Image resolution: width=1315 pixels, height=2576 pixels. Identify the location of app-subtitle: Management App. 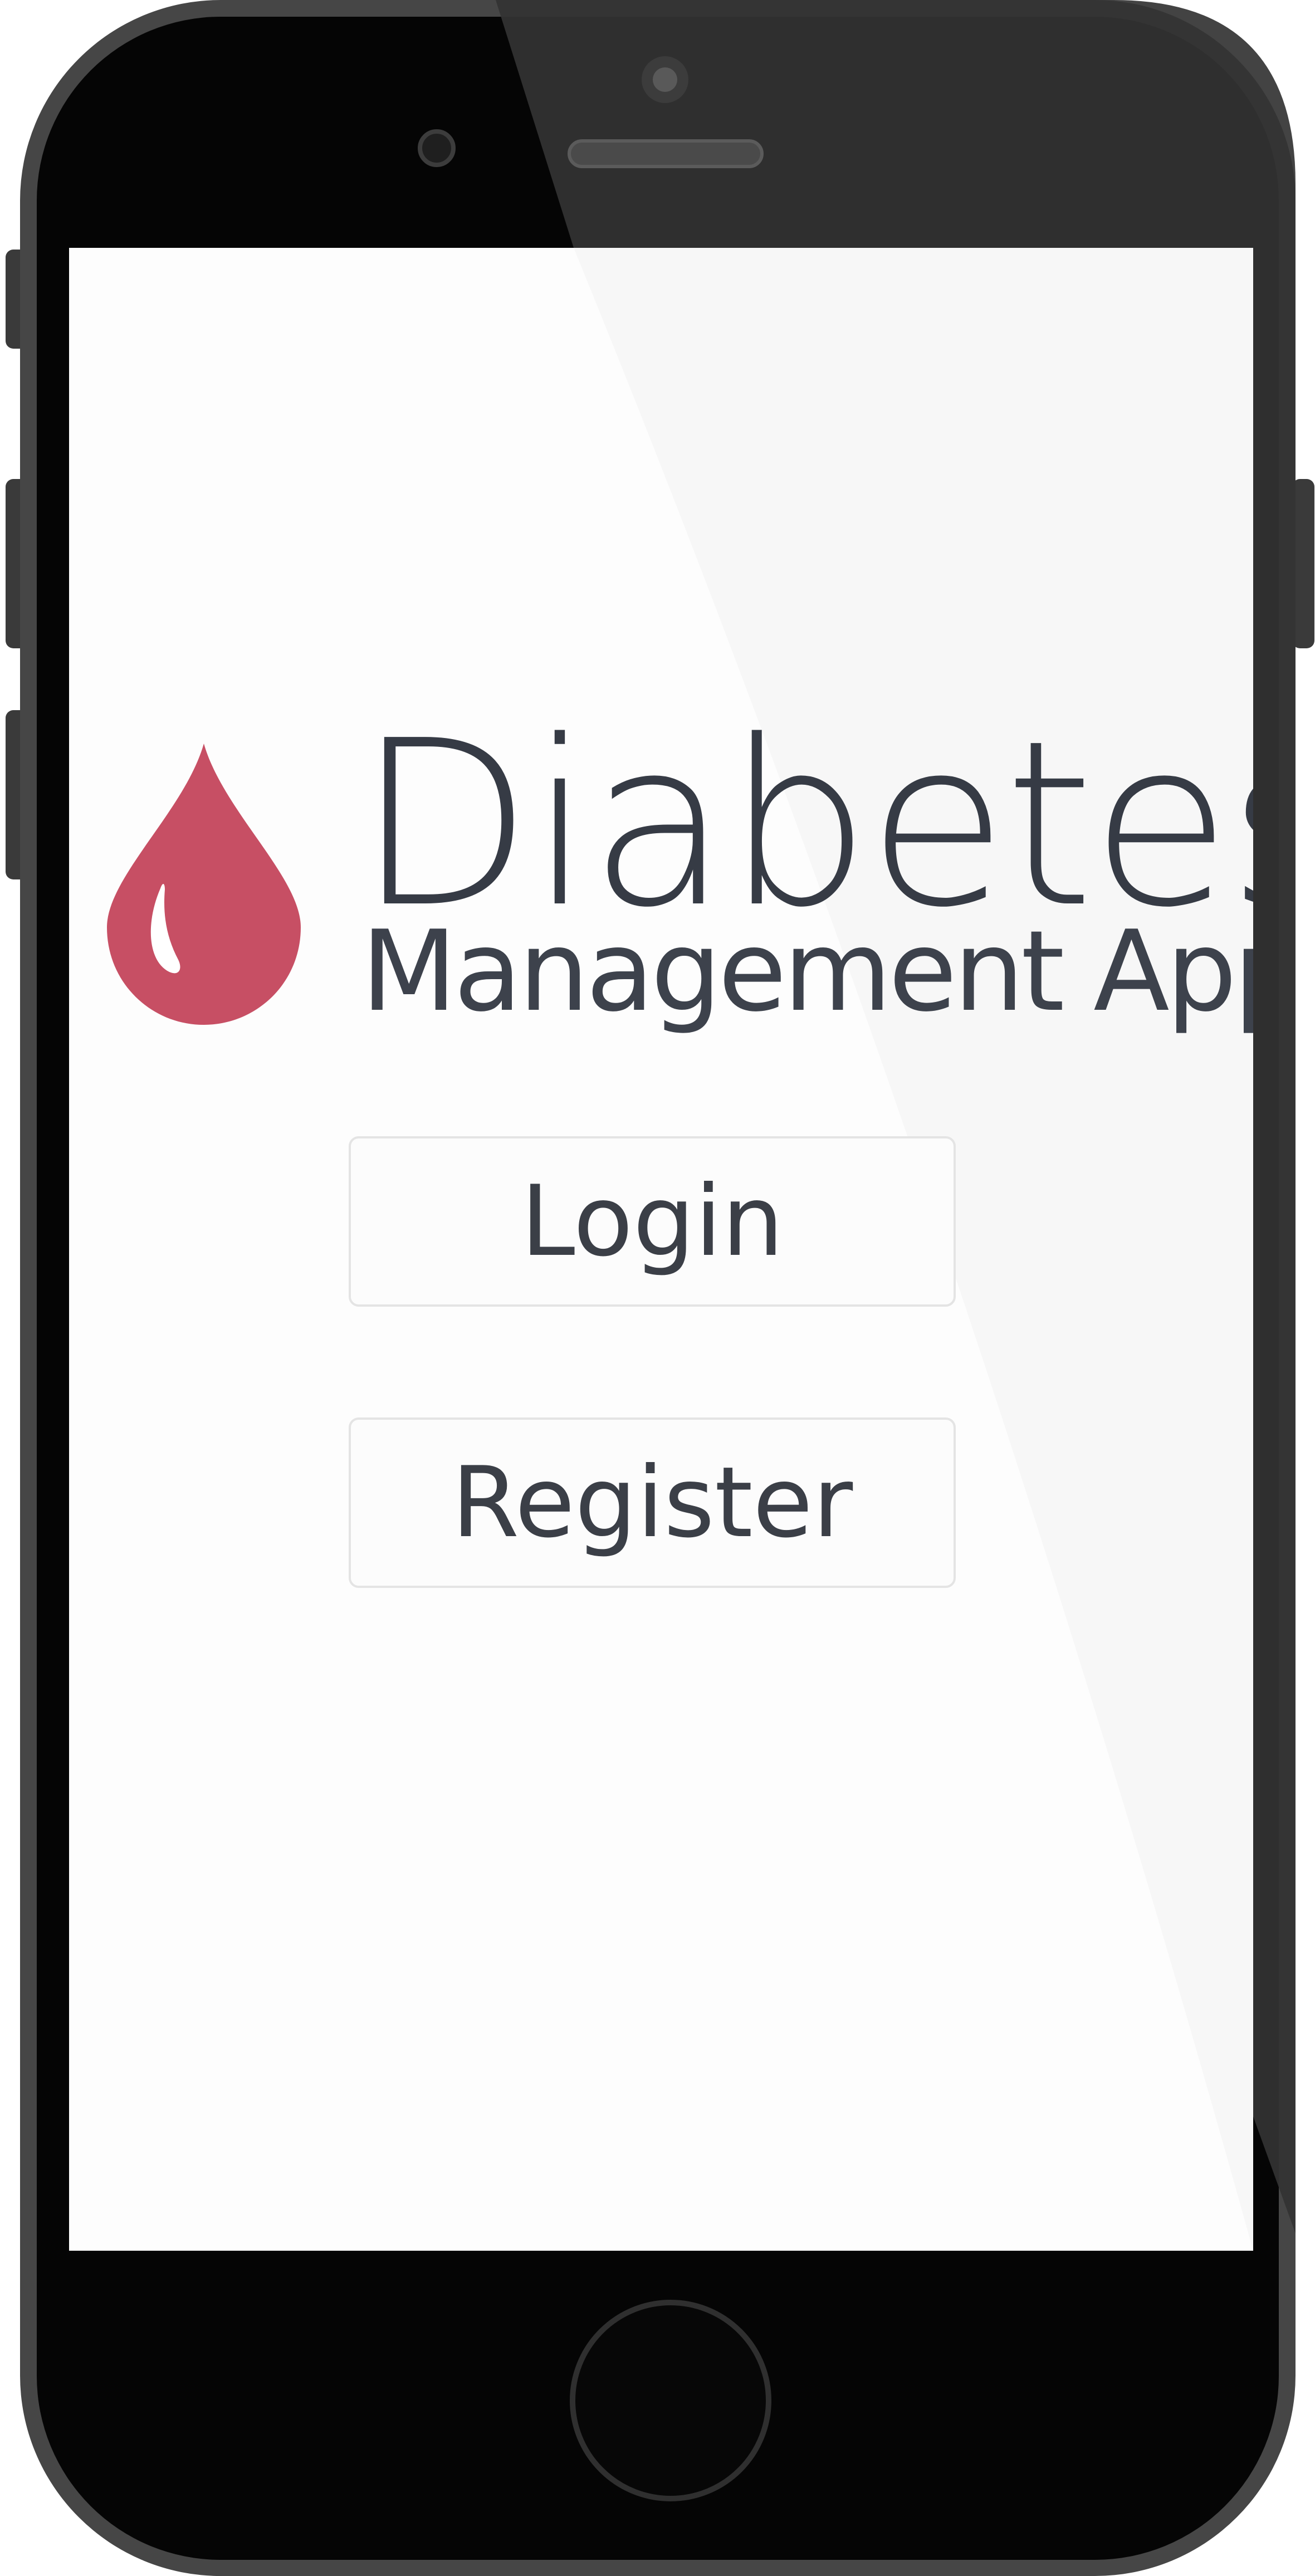
(807, 972).